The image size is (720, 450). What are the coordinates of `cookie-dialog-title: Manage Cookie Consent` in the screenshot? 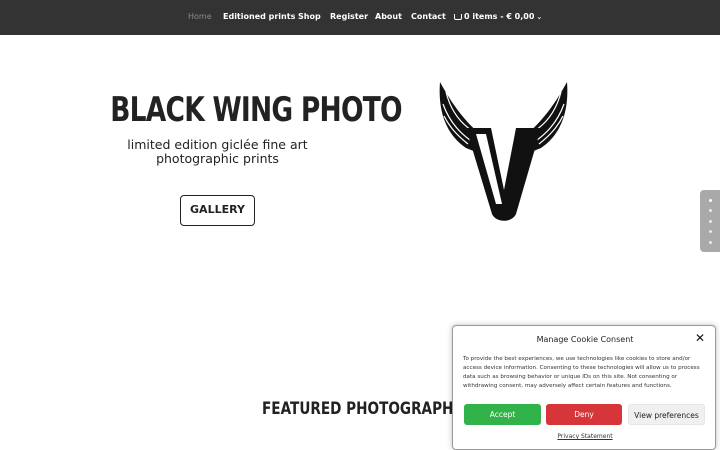 It's located at (585, 339).